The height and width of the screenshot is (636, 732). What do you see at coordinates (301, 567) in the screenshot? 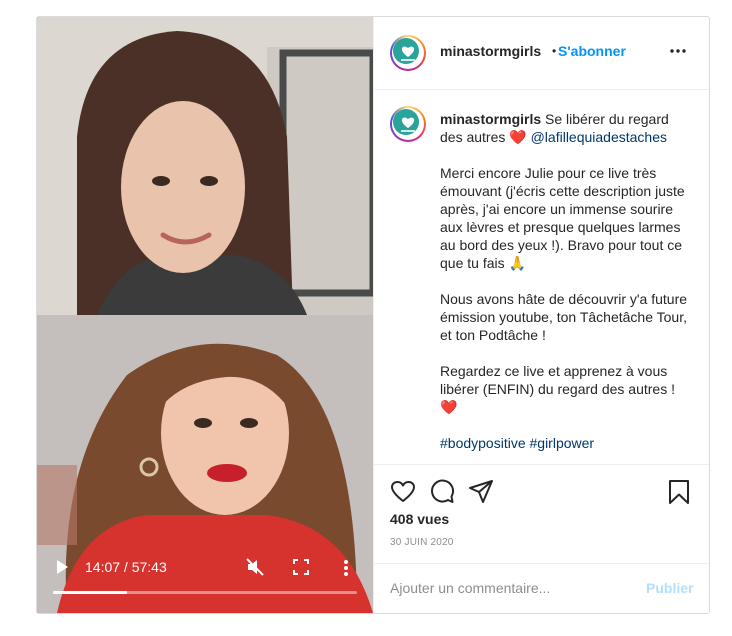
I see `fullscreen-icon` at bounding box center [301, 567].